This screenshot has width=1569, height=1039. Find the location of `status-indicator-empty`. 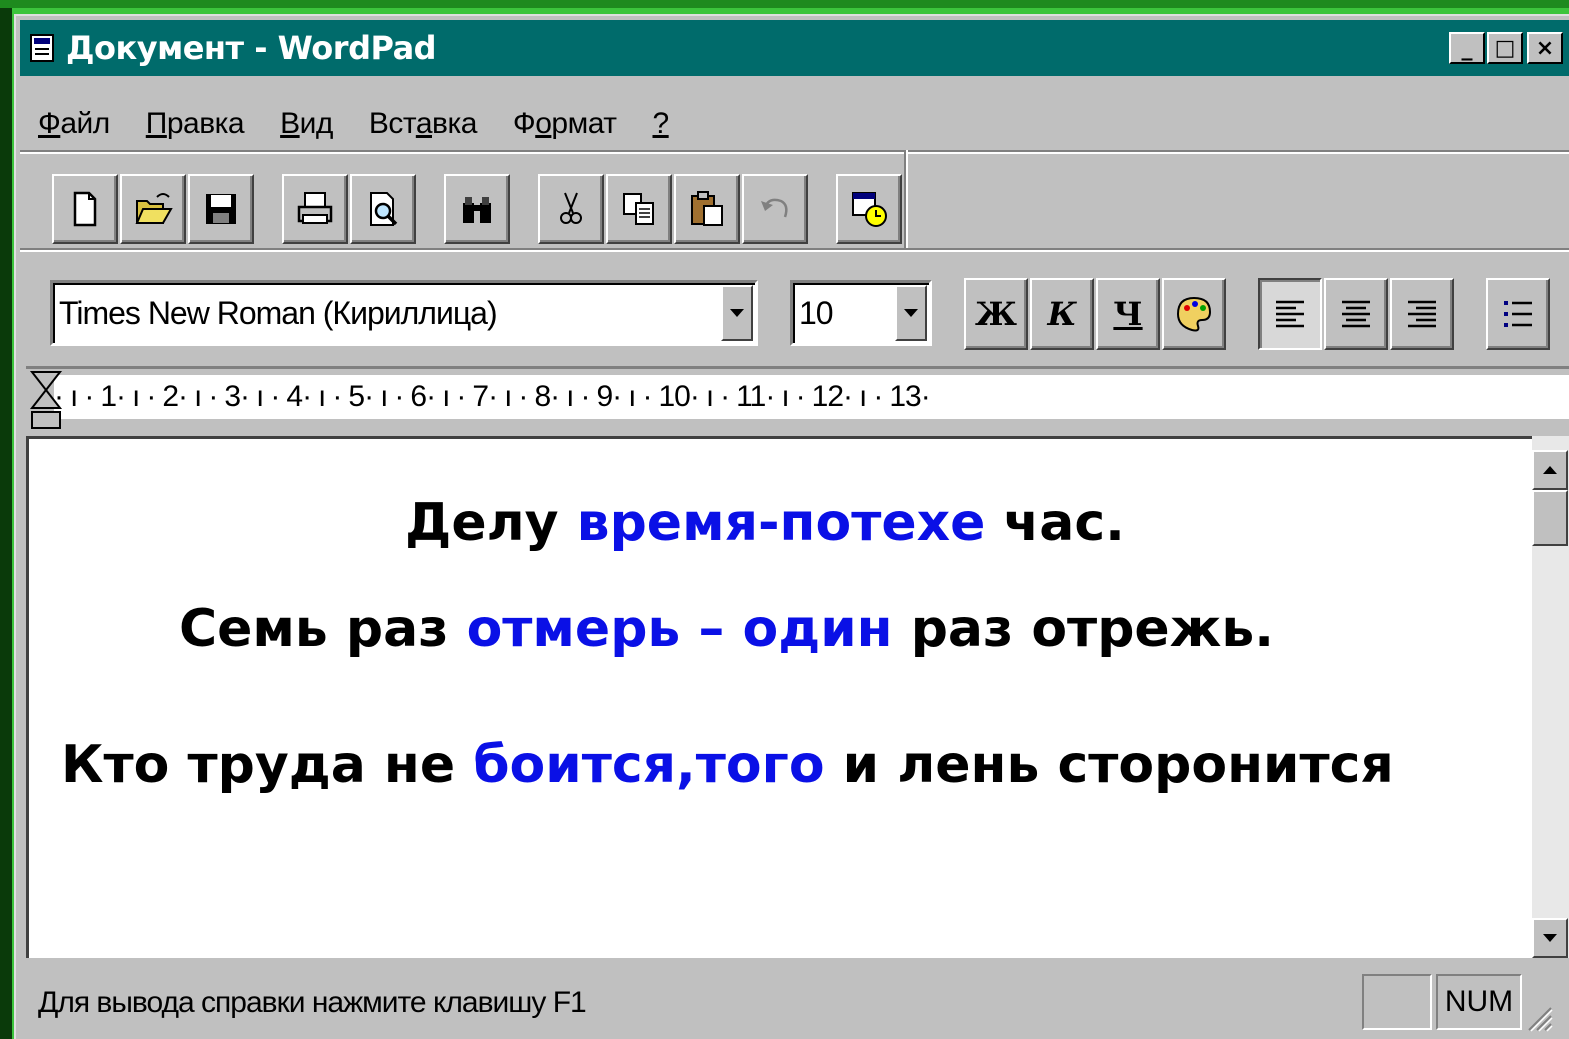

status-indicator-empty is located at coordinates (1397, 1002).